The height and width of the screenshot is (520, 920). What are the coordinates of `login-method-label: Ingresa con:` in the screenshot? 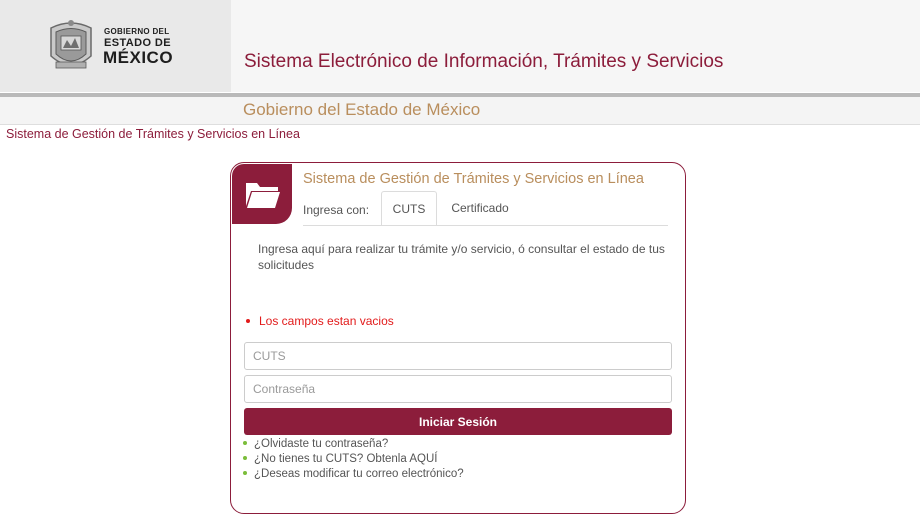 It's located at (336, 210).